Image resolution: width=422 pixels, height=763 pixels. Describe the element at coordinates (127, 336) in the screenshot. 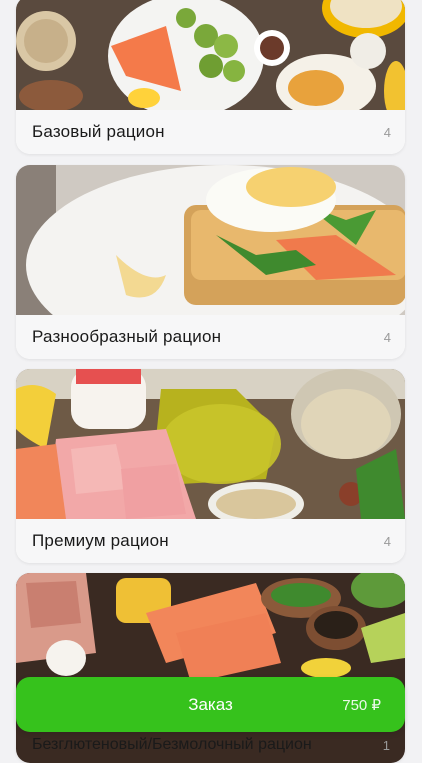

I see `ration-title: Разнообразный рацион` at that location.